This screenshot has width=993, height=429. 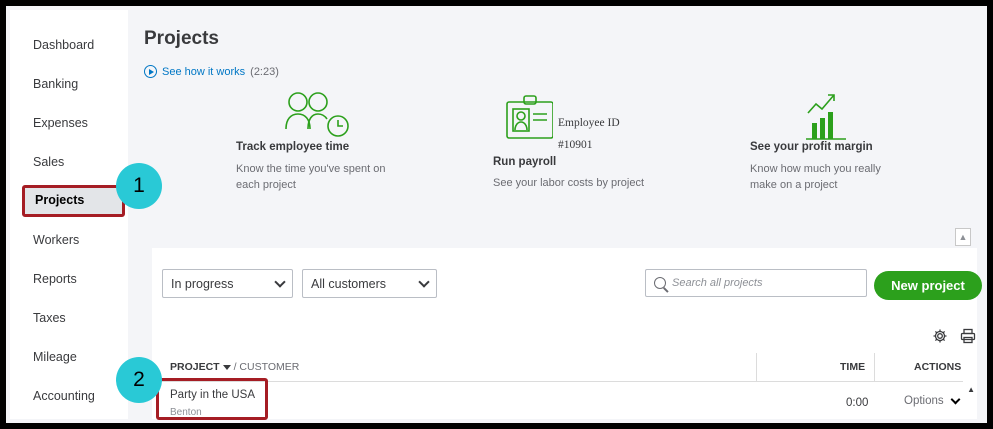 What do you see at coordinates (575, 145) in the screenshot?
I see `employee-id-number: #10901` at bounding box center [575, 145].